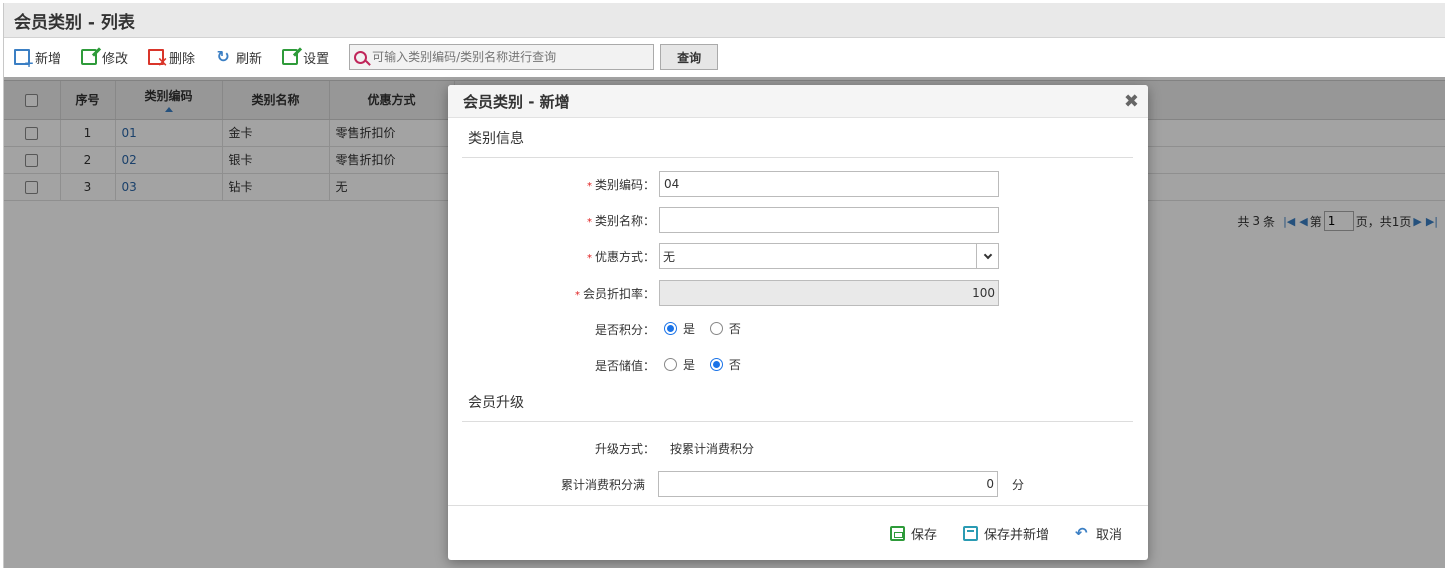 This screenshot has width=1445, height=568. I want to click on page-title: 会员类别 - 列表, so click(74, 22).